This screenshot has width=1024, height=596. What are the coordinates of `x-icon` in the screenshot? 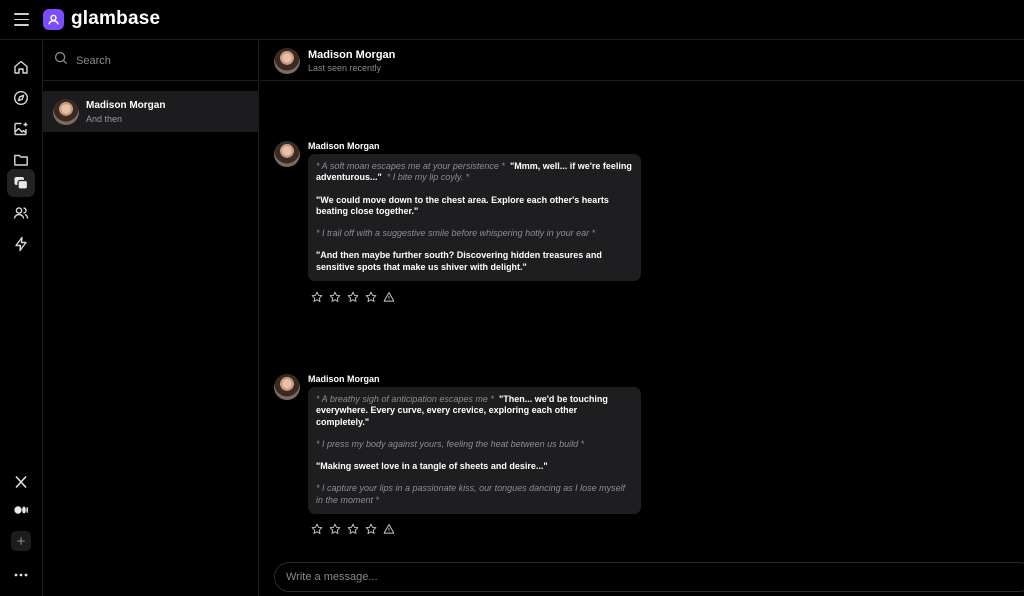 It's located at (21, 482).